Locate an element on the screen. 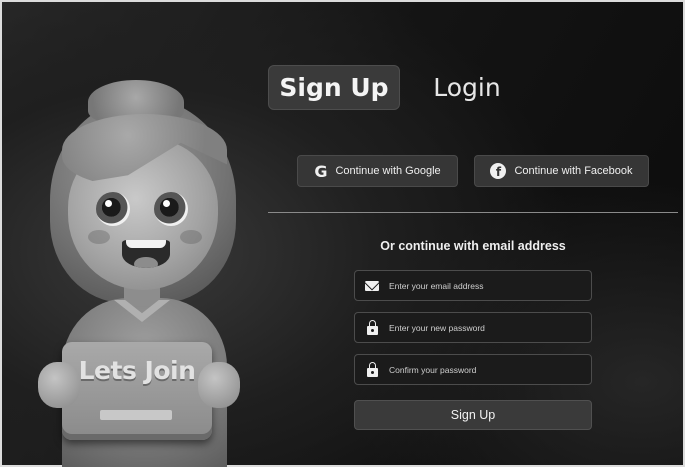  facebook-button-label: Continue with Facebook is located at coordinates (573, 171).